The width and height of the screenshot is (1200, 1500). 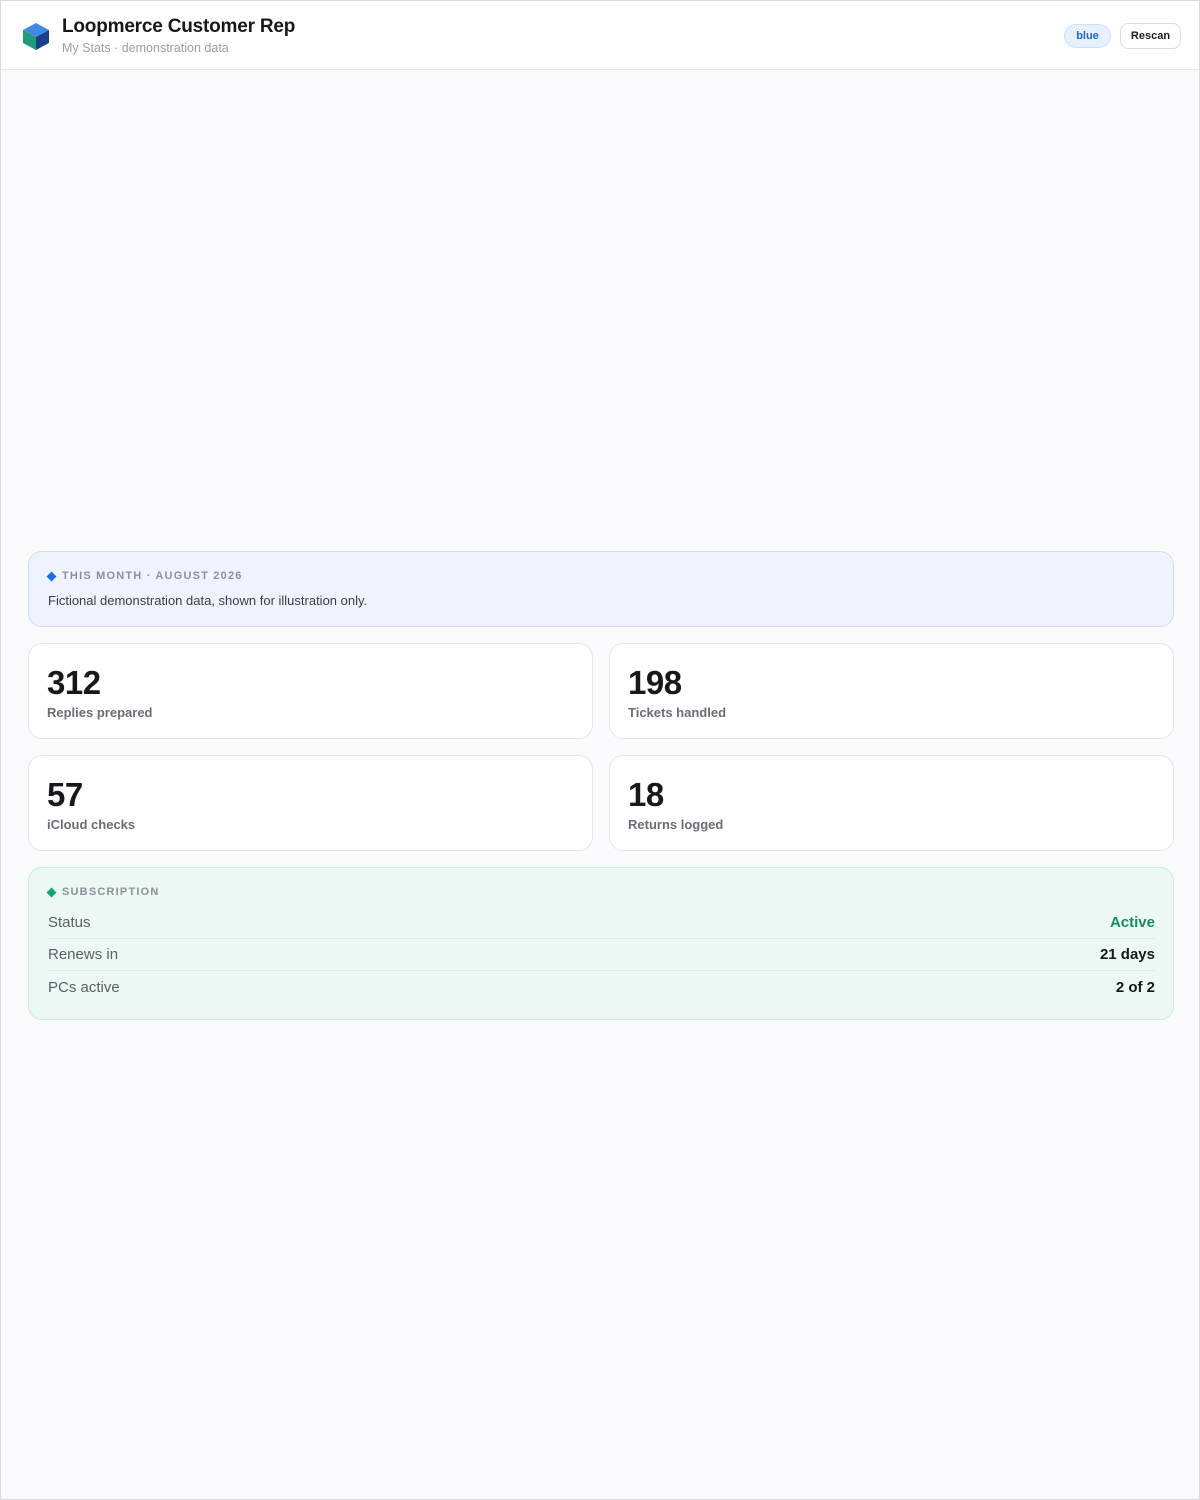 What do you see at coordinates (891, 691) in the screenshot?
I see `stat-card-tickets: 198 Tickets handled` at bounding box center [891, 691].